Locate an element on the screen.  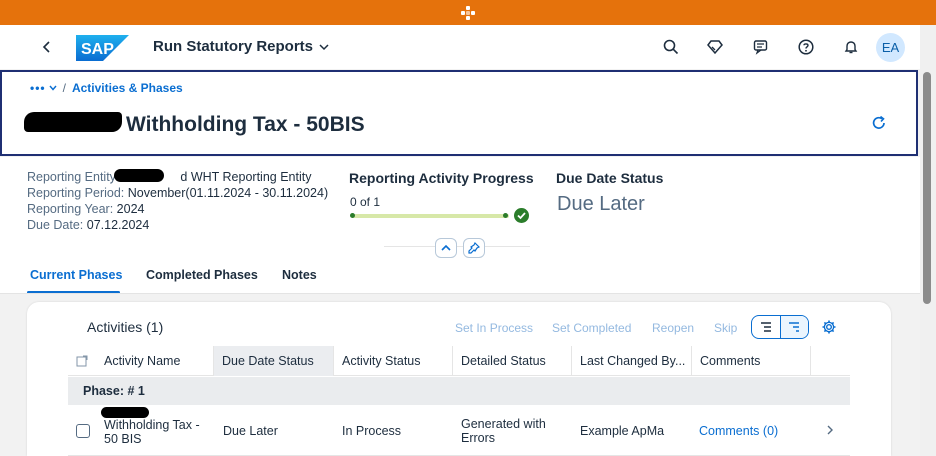
pin-header-button is located at coordinates (474, 248).